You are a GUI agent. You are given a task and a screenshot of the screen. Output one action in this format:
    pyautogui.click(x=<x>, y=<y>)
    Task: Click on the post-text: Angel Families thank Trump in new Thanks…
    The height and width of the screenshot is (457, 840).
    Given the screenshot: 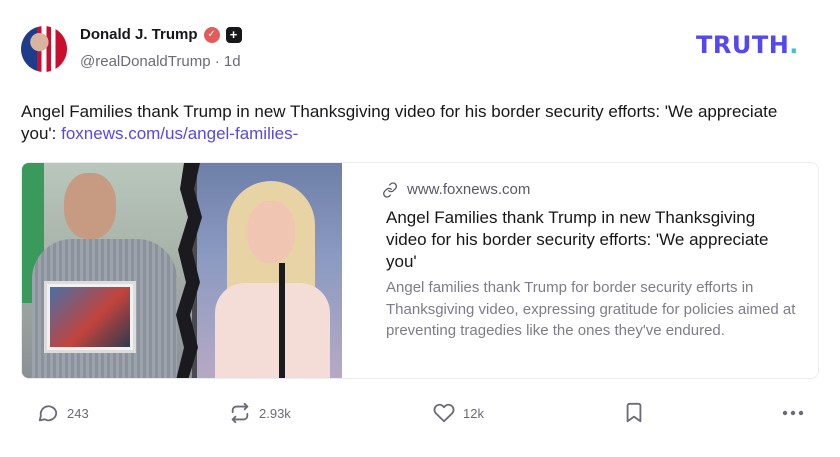 What is the action you would take?
    pyautogui.click(x=411, y=123)
    